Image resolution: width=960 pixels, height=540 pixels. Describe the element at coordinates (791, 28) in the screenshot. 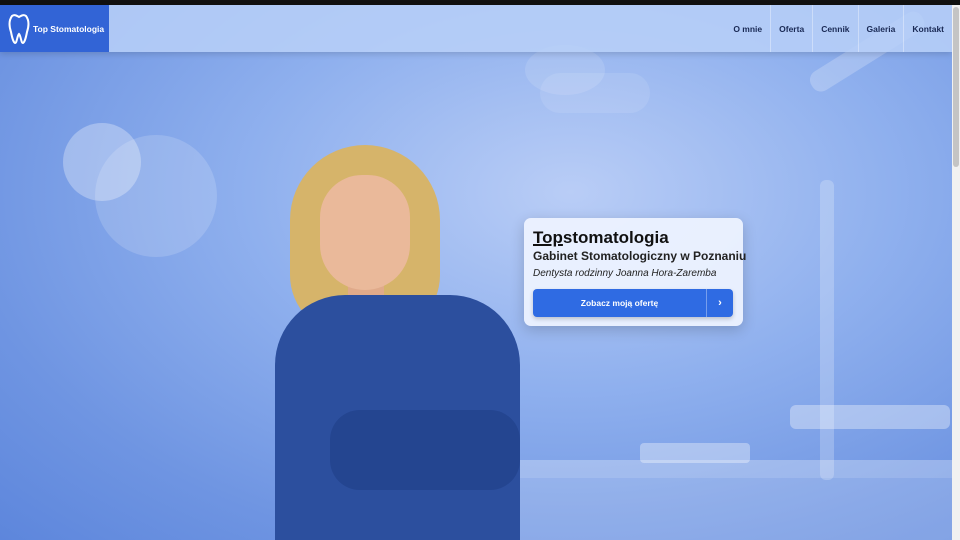

I see `nav-link-oferta: Oferta` at that location.